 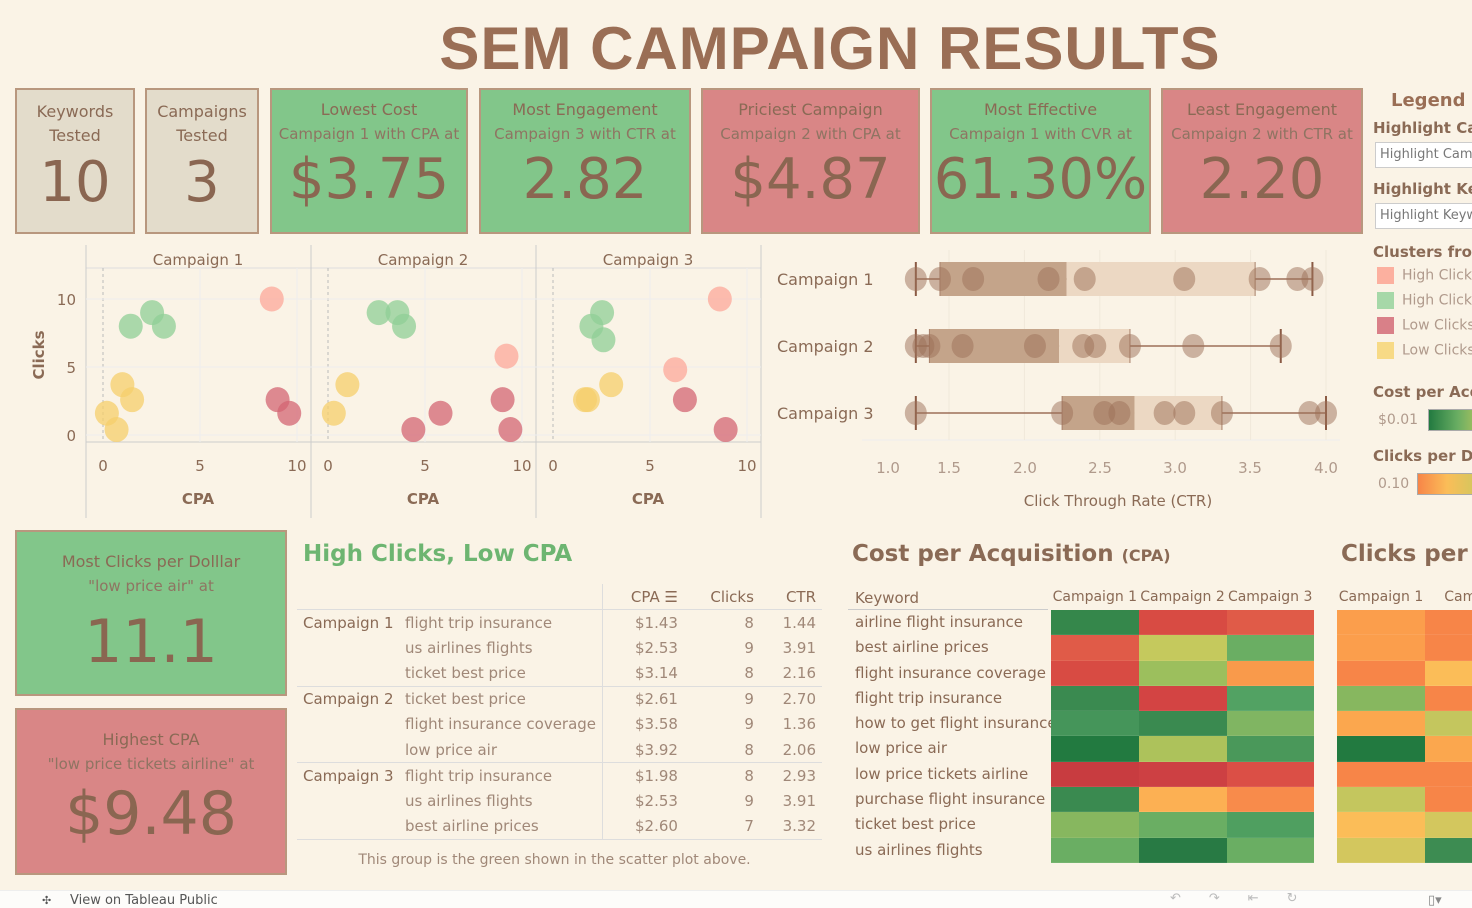 I want to click on x-tick-label: 0, so click(x=103, y=466).